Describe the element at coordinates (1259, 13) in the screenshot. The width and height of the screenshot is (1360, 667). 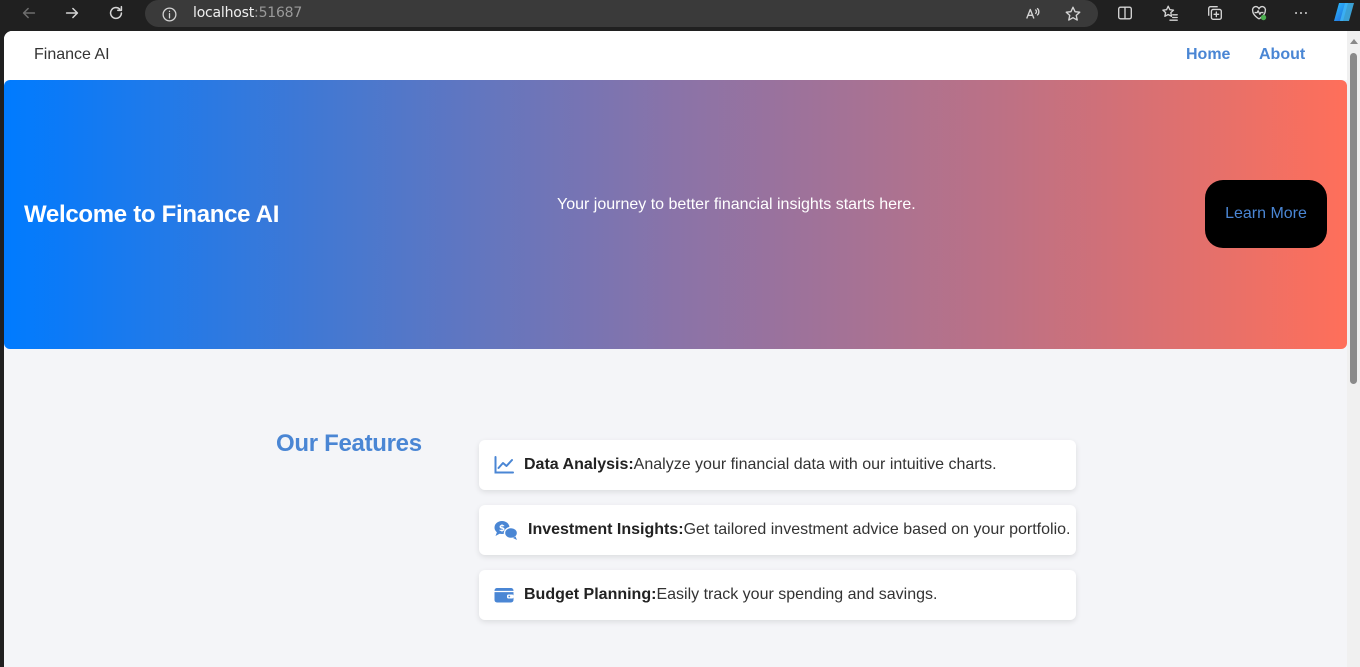
I see `browser-essentials-icon` at that location.